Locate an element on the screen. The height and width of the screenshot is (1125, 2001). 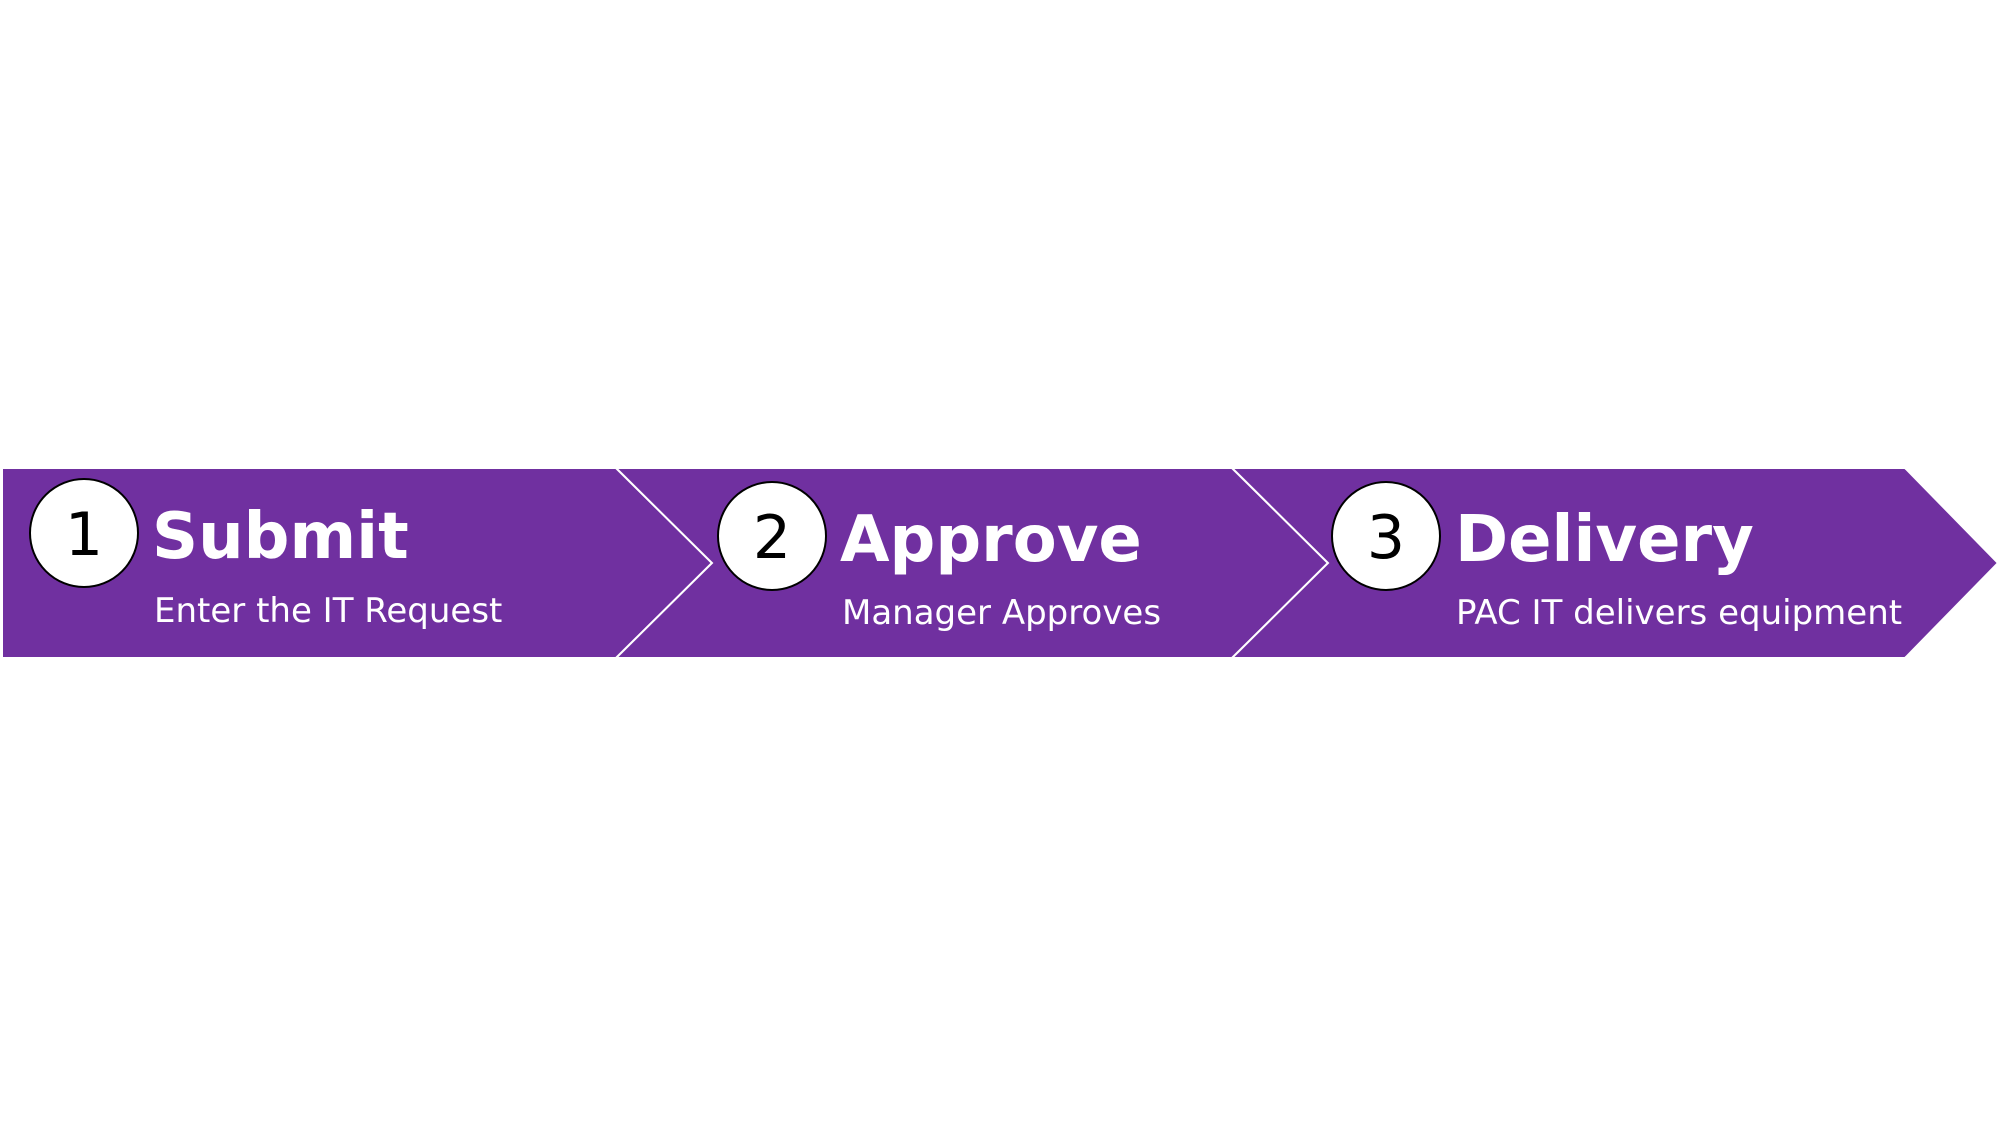
step-1: 1 Submit Enter the IT Request is located at coordinates (357, 563).